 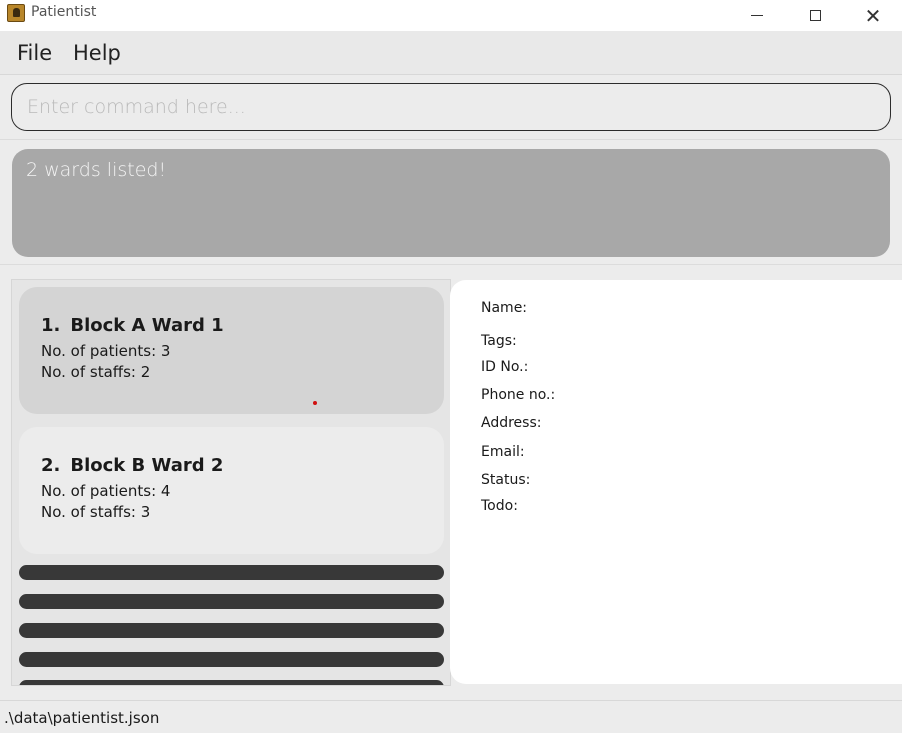 I want to click on detail-name-label: Name:, so click(x=504, y=308).